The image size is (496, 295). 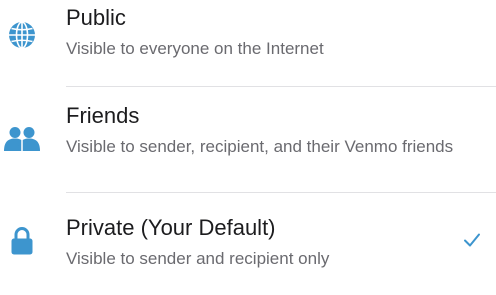 What do you see at coordinates (22, 139) in the screenshot?
I see `friends-icon` at bounding box center [22, 139].